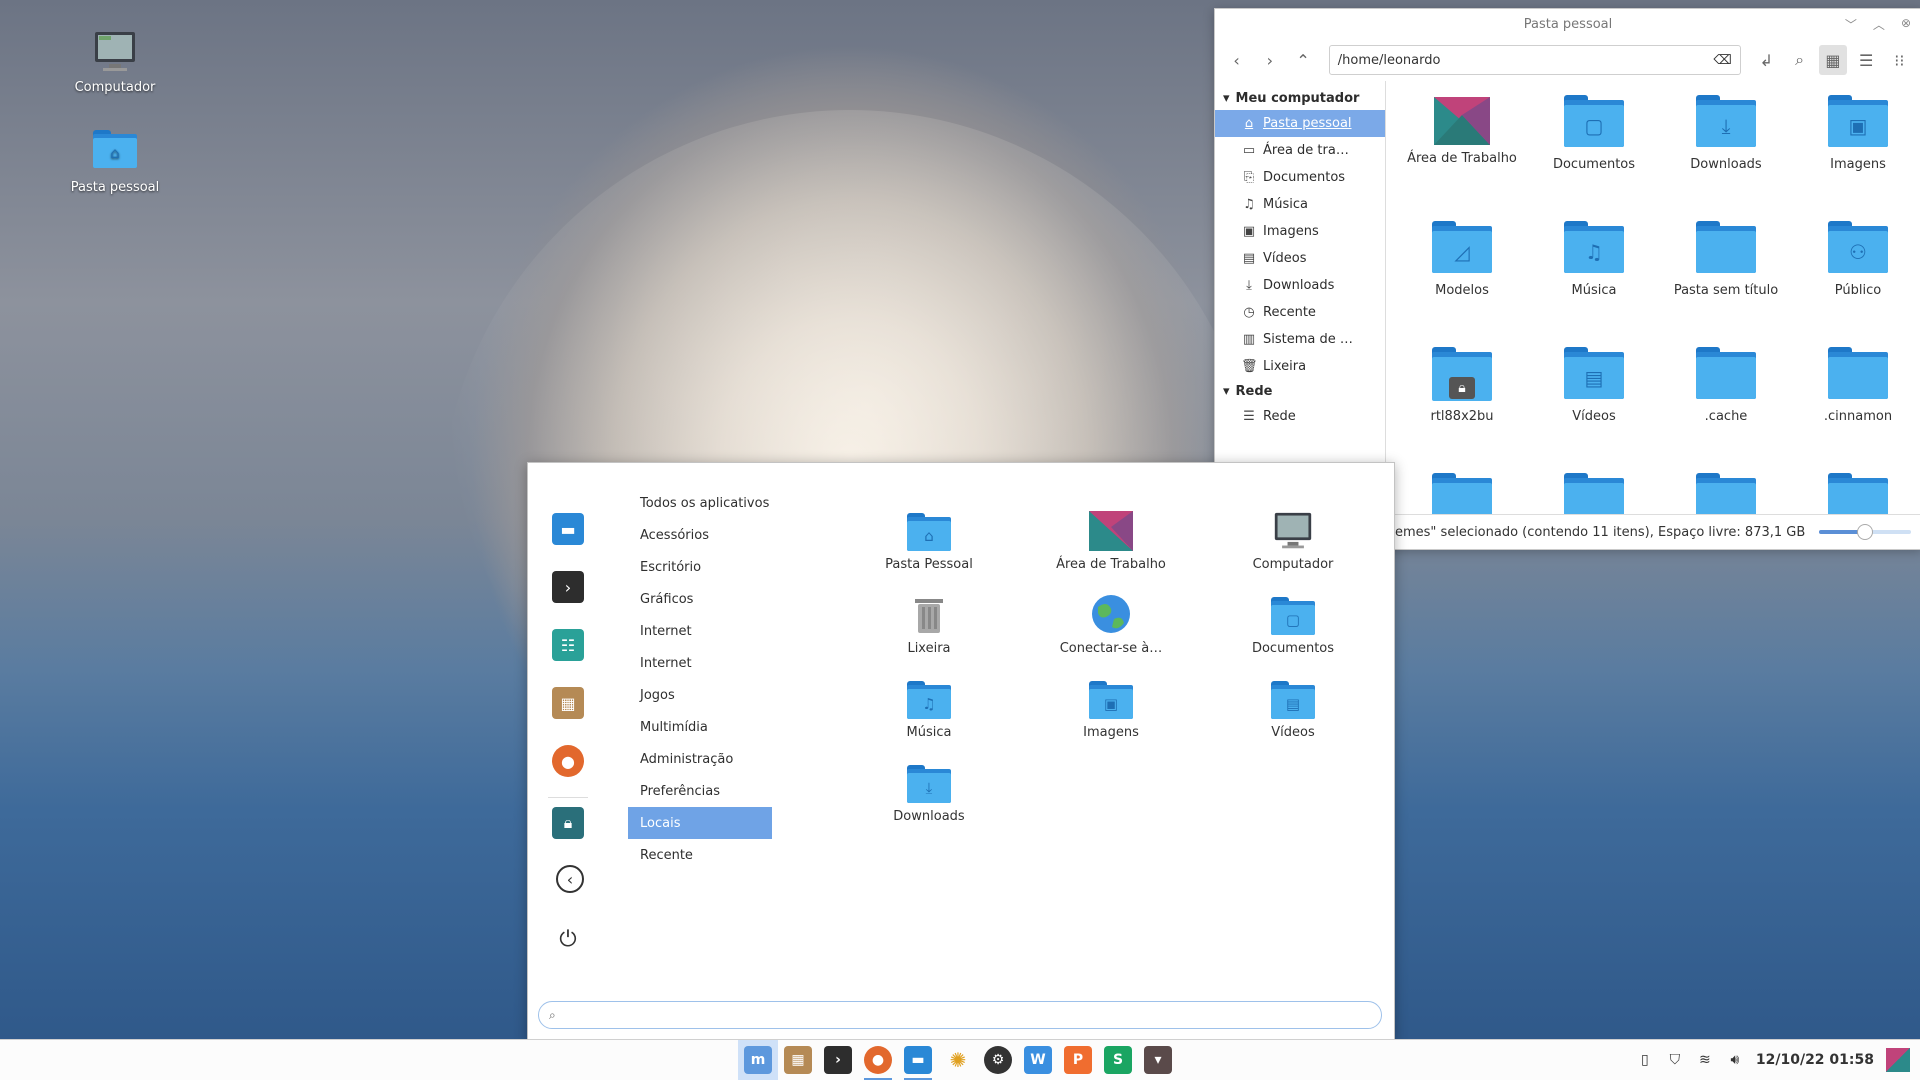  Describe the element at coordinates (700, 727) in the screenshot. I see `category-multimedia: Multimídia` at that location.